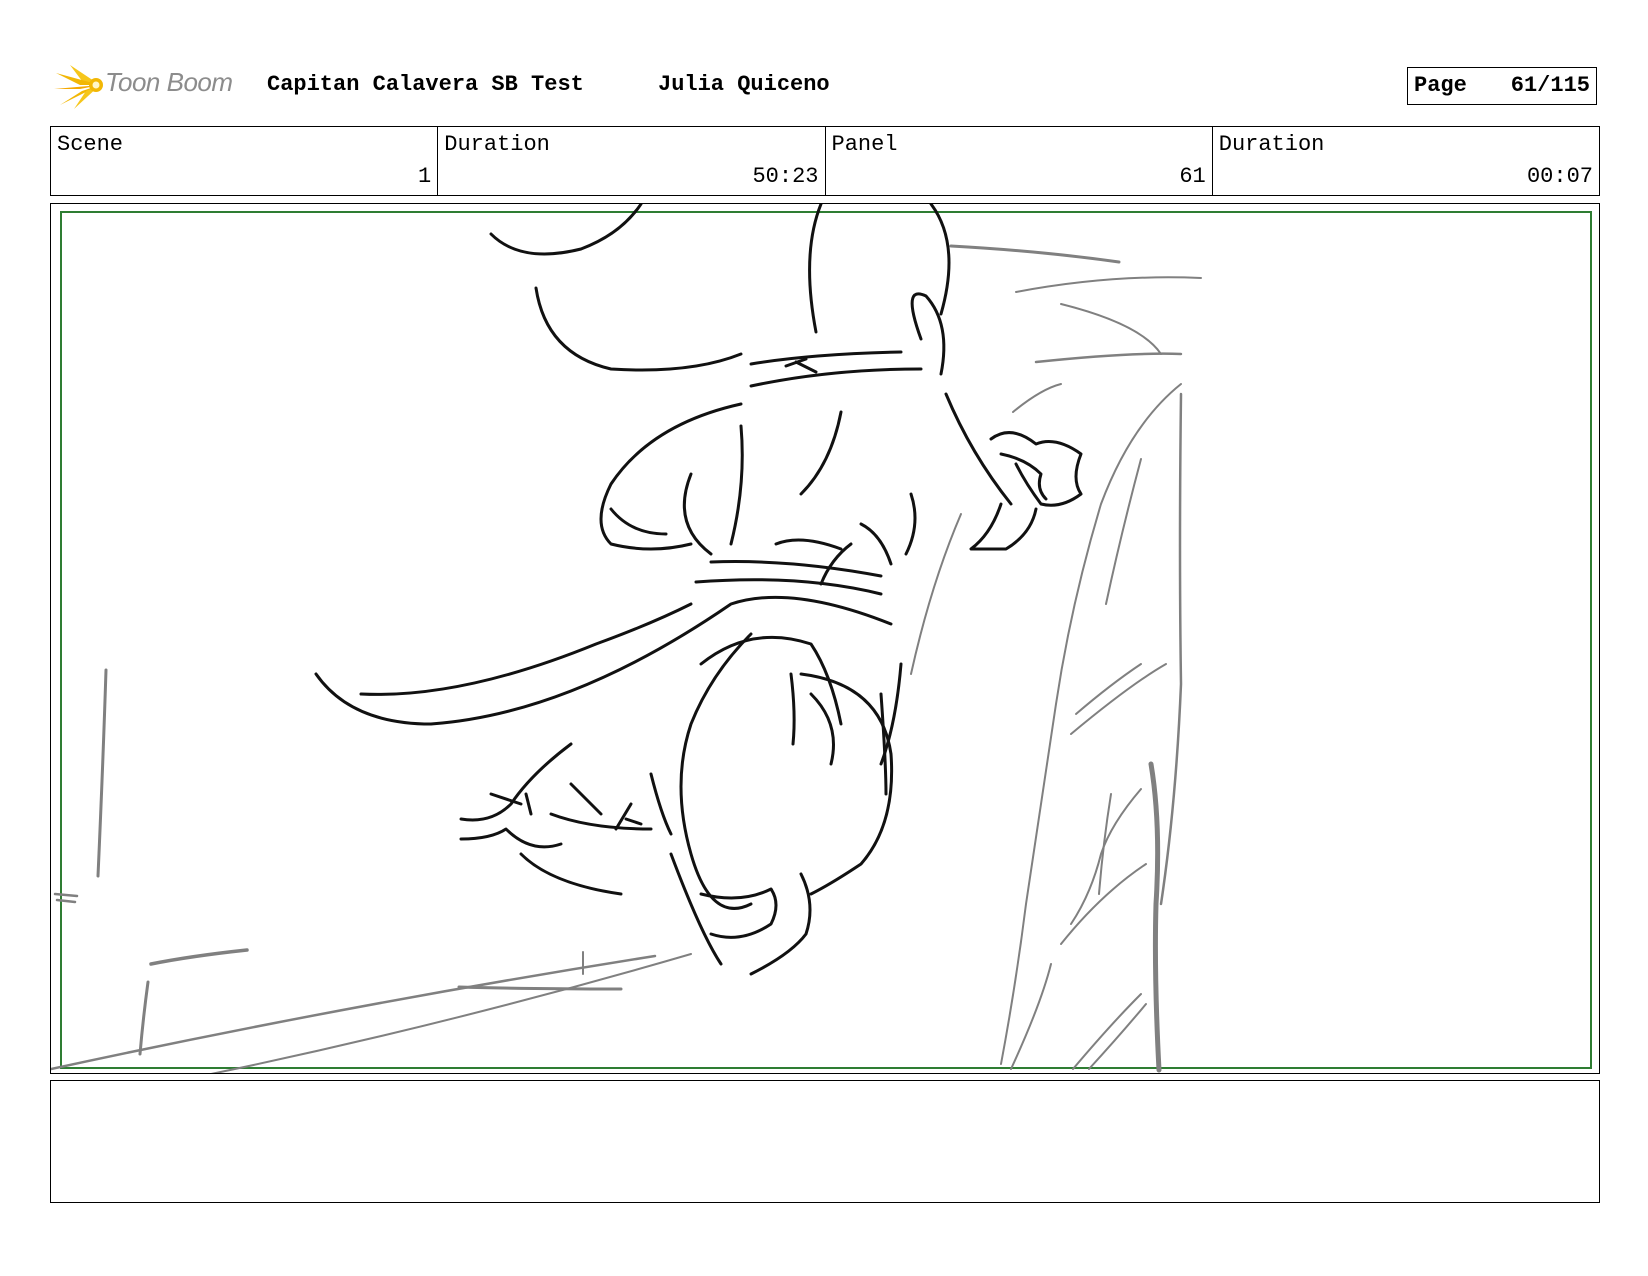 This screenshot has width=1648, height=1276. I want to click on scene-duration-value: 50:23, so click(785, 176).